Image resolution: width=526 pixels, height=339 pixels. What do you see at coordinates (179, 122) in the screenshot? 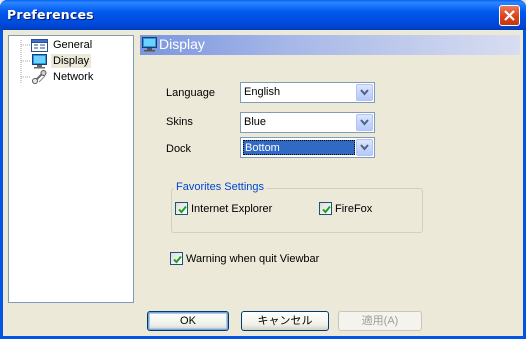
I see `skins-label: Skins` at bounding box center [179, 122].